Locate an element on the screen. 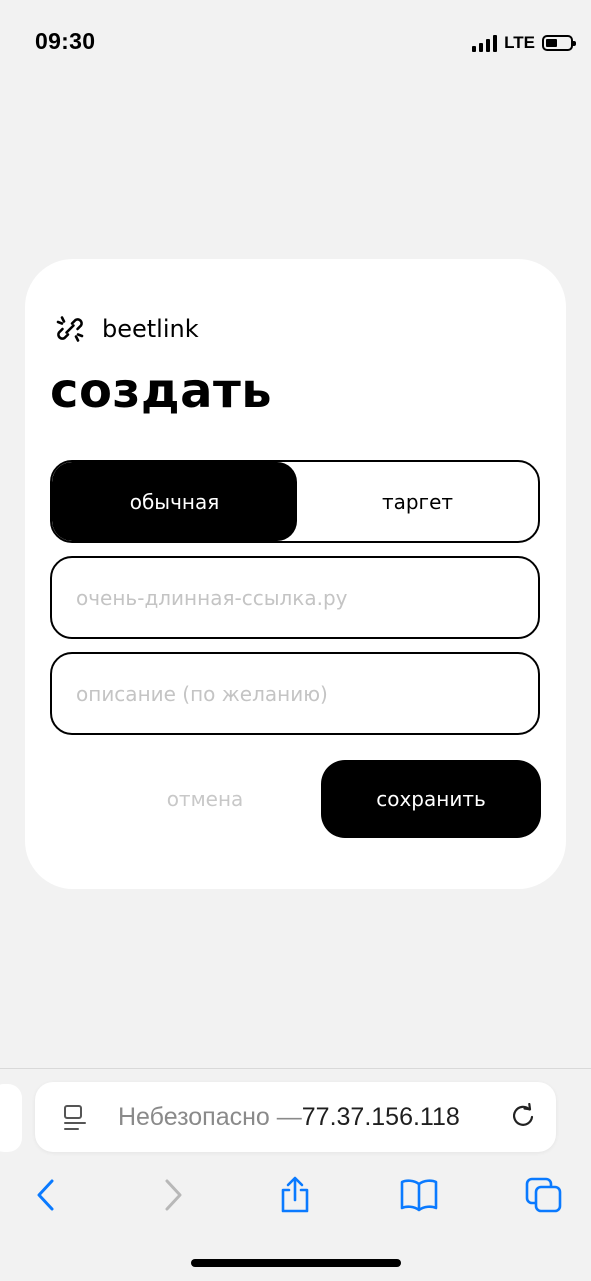 Image resolution: width=591 pixels, height=1281 pixels. battery-icon is located at coordinates (559, 43).